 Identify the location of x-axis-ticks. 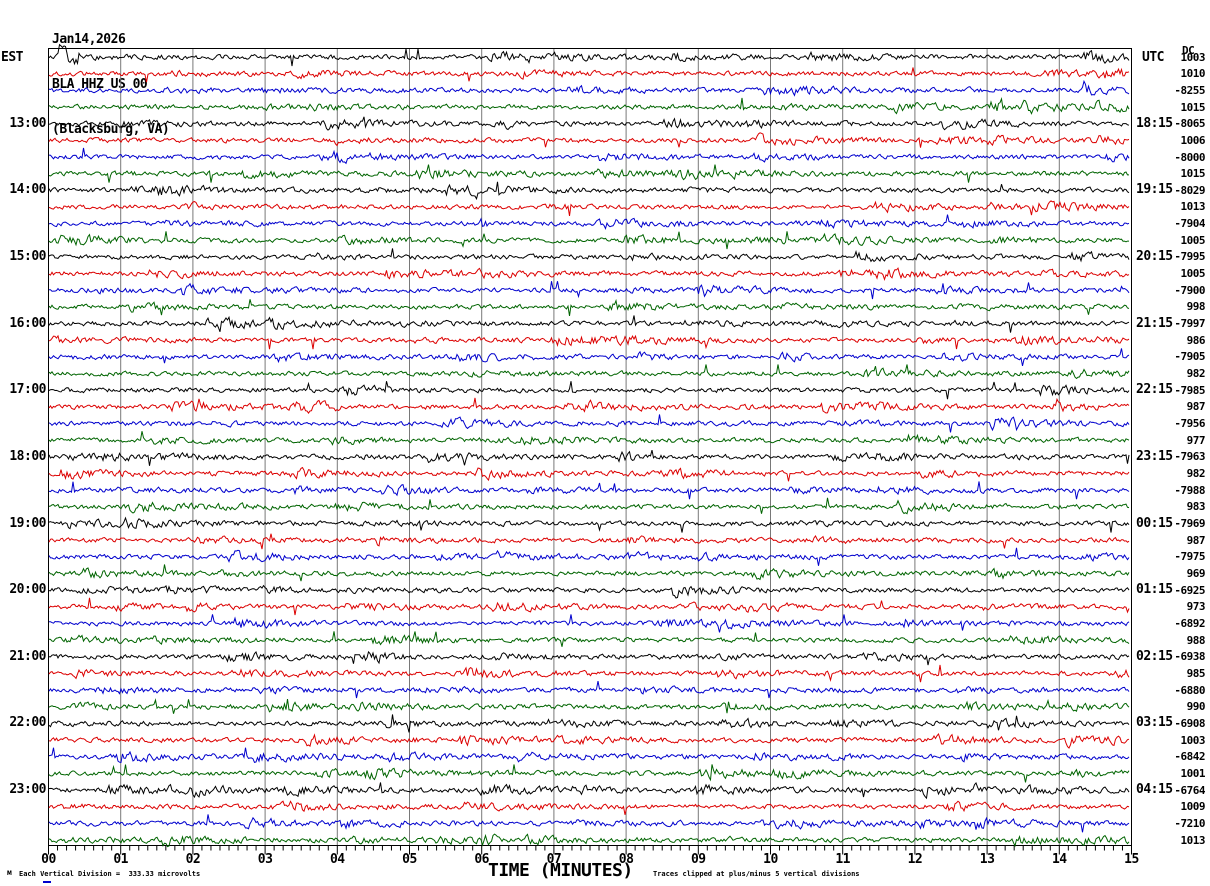
(590, 850).